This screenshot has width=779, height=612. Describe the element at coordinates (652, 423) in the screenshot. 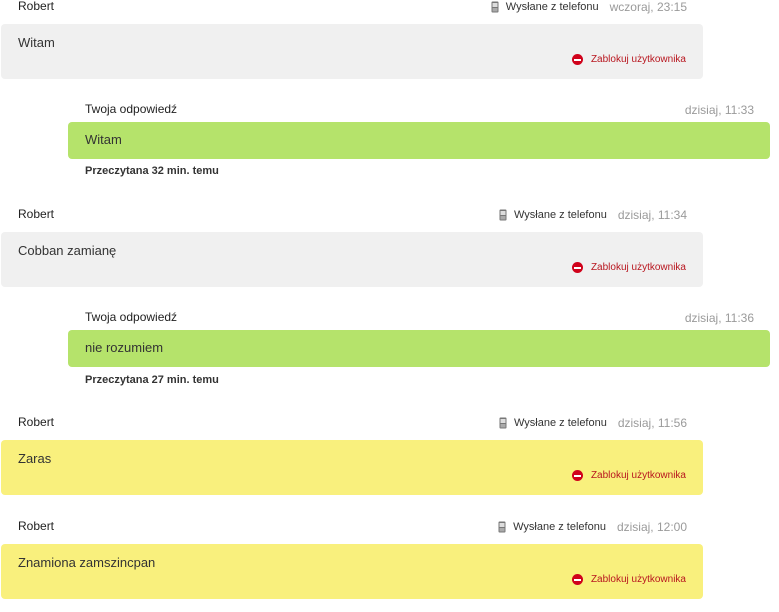

I see `message-timestamp: dzisiaj, 11:56` at that location.